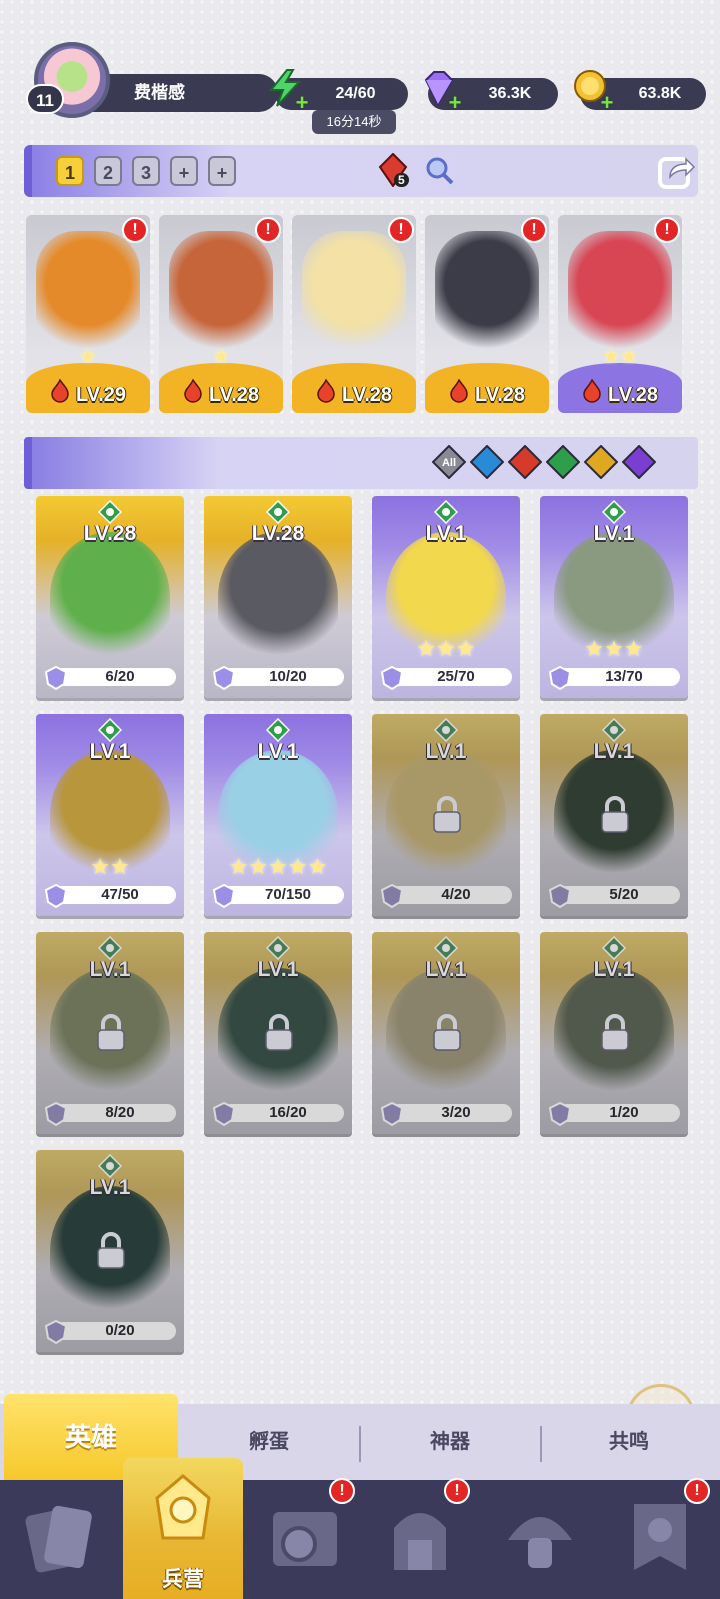 Image resolution: width=720 pixels, height=1599 pixels. Describe the element at coordinates (278, 815) in the screenshot. I see `hero-card: LV.1 ★★★★★ 70/150` at that location.